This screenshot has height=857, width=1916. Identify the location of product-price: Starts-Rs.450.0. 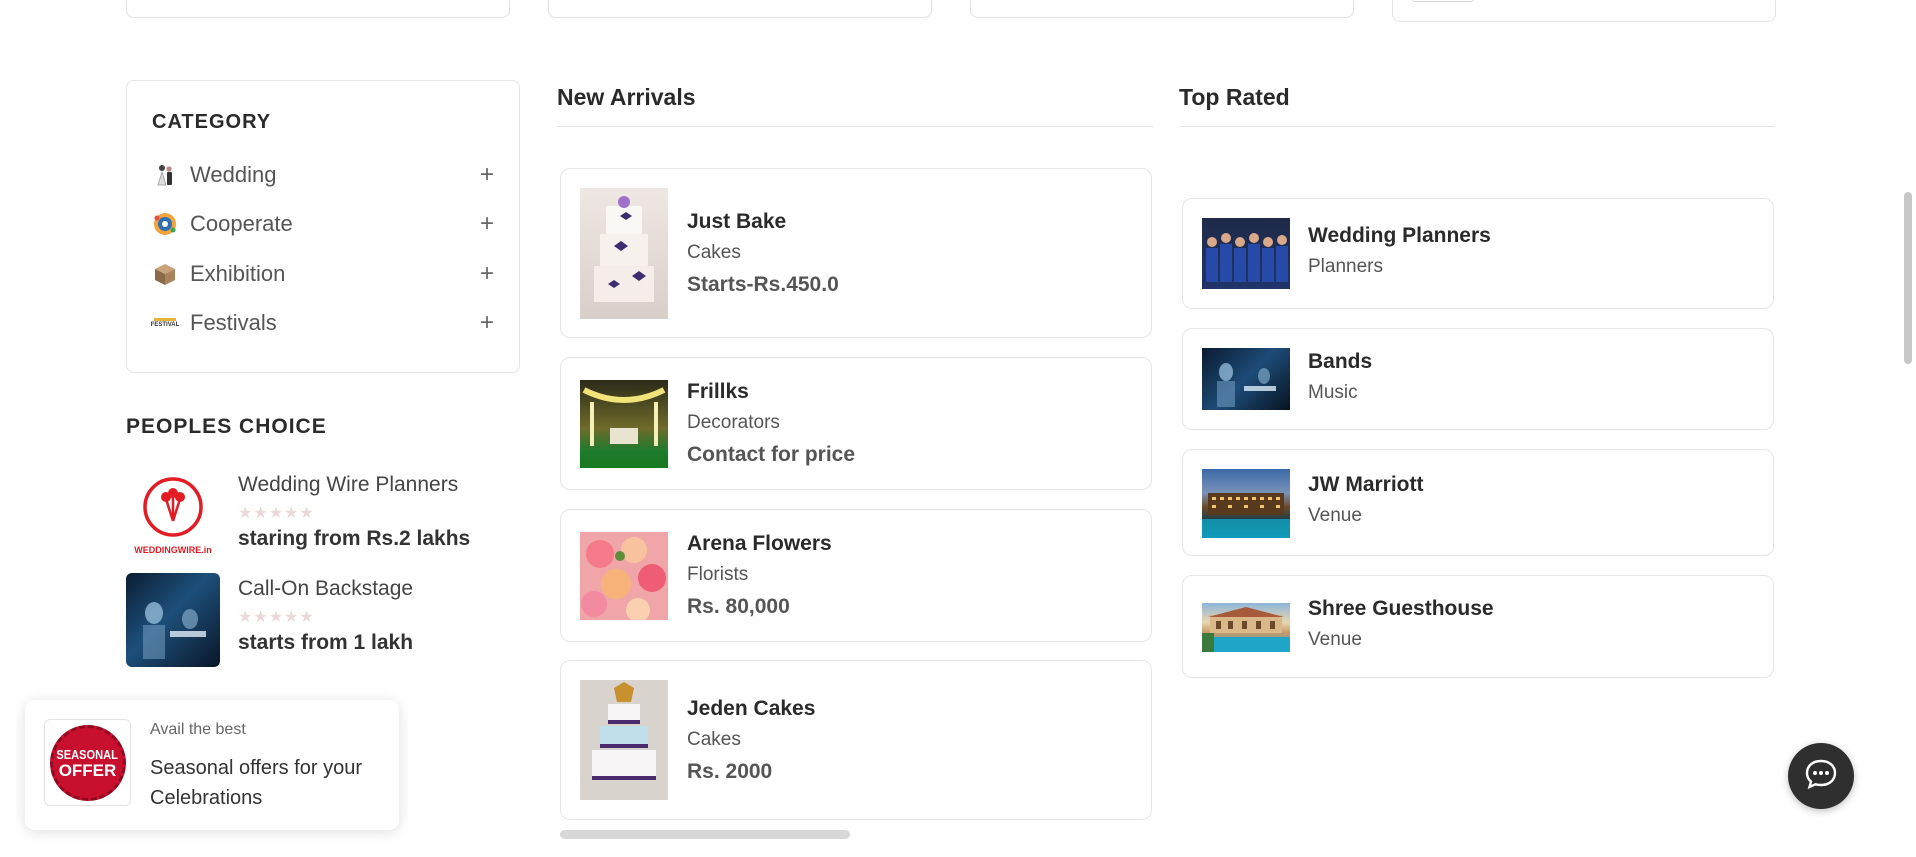
(763, 284).